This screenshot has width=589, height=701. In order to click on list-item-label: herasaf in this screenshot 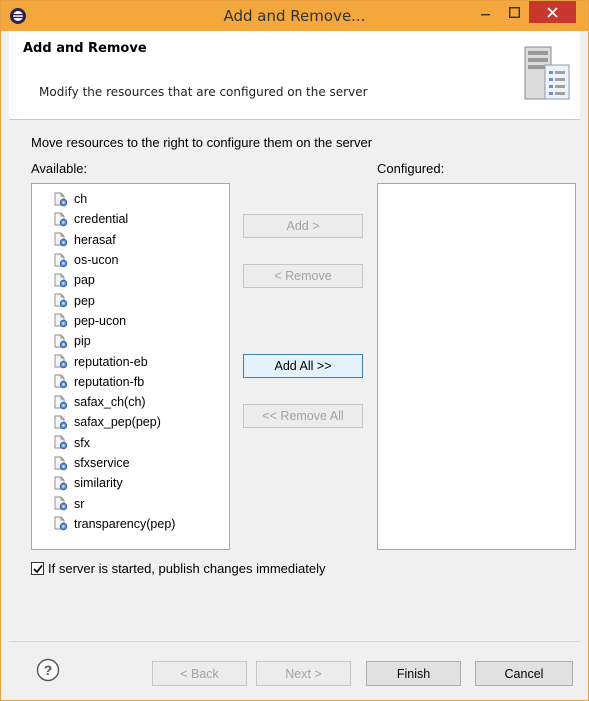, I will do `click(95, 239)`.